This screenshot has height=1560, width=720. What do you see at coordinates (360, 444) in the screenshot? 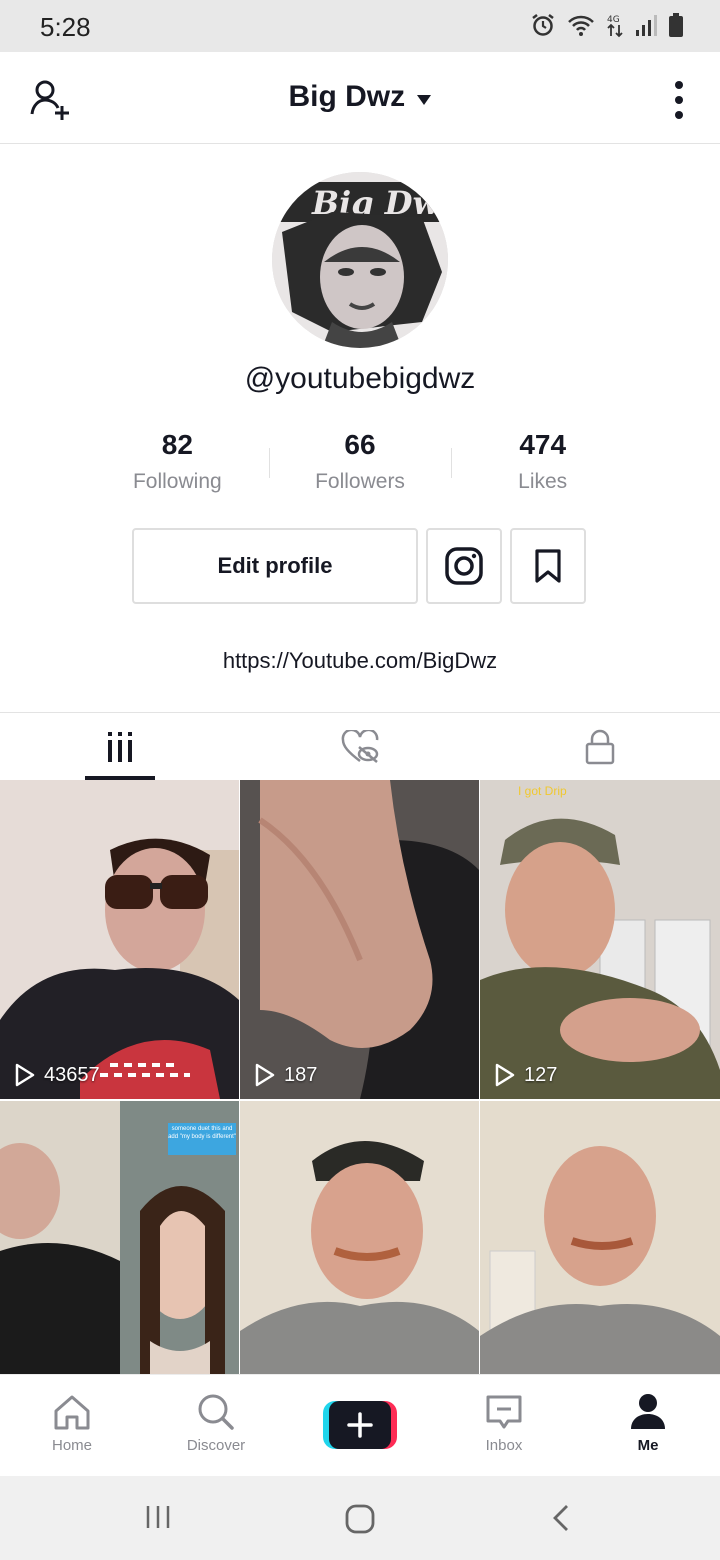
I see `stat-value: 66` at bounding box center [360, 444].